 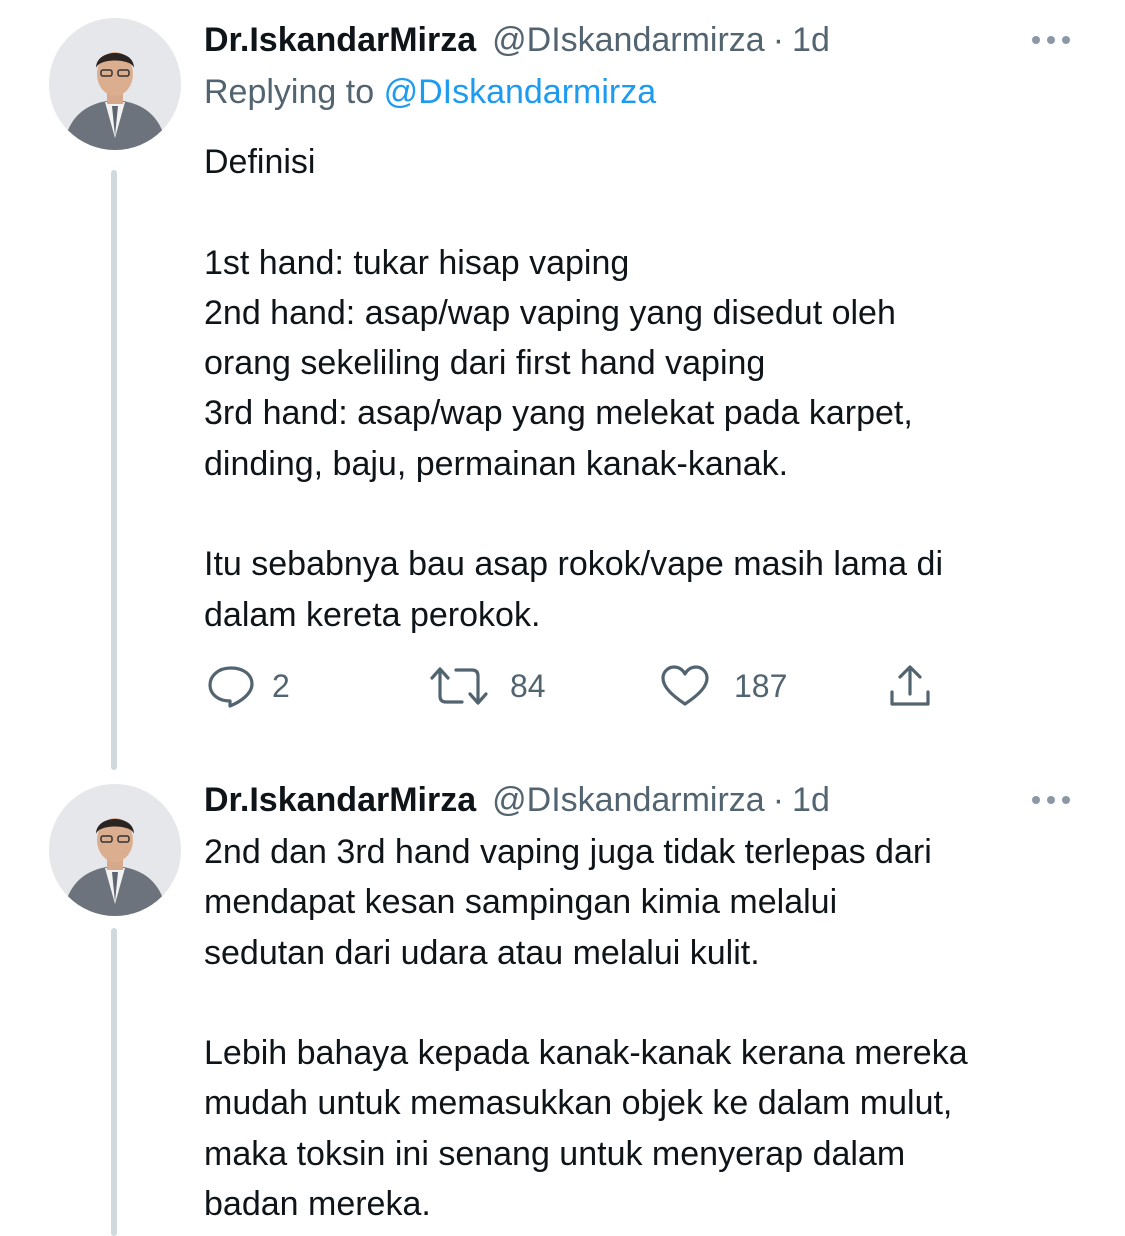 I want to click on tweet-text-line: badan mereka., so click(x=317, y=1204).